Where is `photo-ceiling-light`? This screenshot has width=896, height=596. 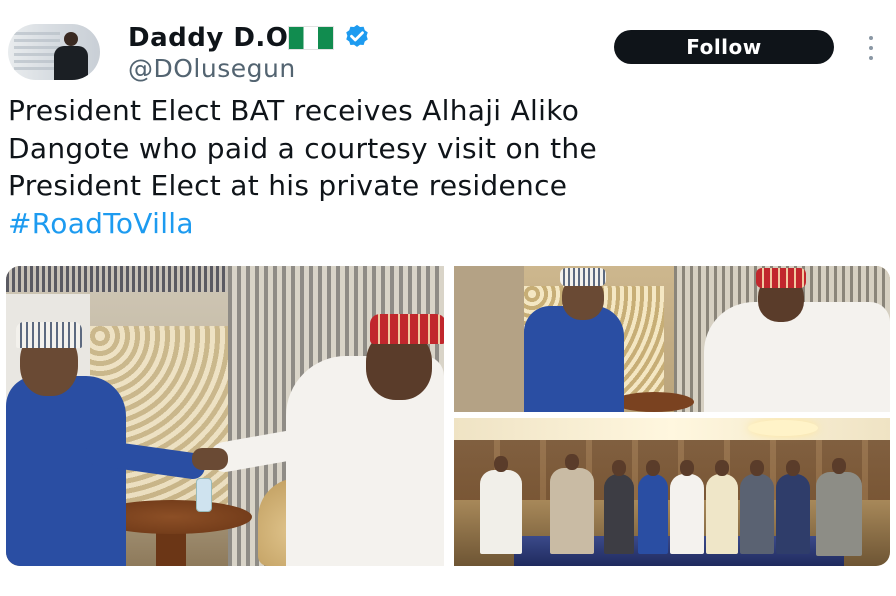 photo-ceiling-light is located at coordinates (783, 428).